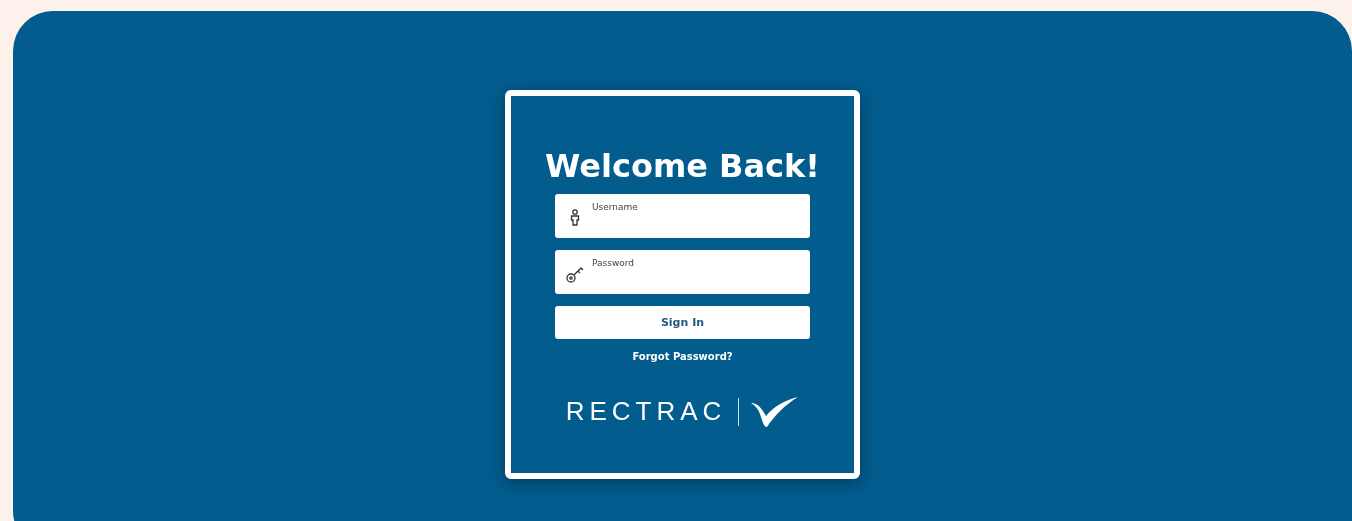 This screenshot has width=1352, height=521. I want to click on logo-wordmark: RECTRAC, so click(646, 411).